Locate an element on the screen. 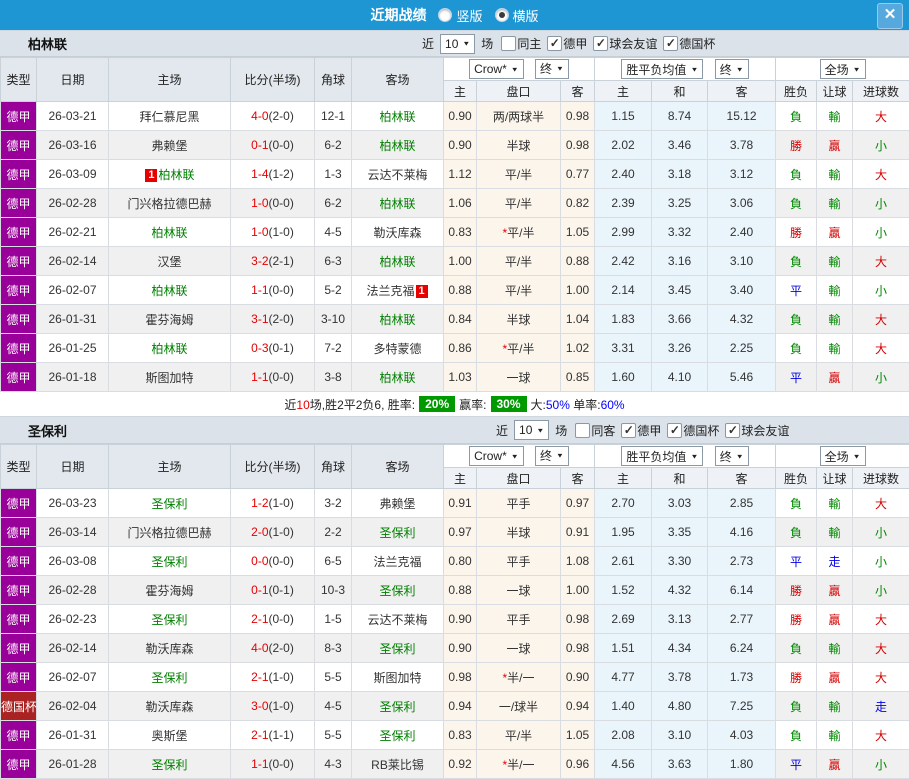 The height and width of the screenshot is (779, 909). goals-result-cell: 小 is located at coordinates (881, 203).